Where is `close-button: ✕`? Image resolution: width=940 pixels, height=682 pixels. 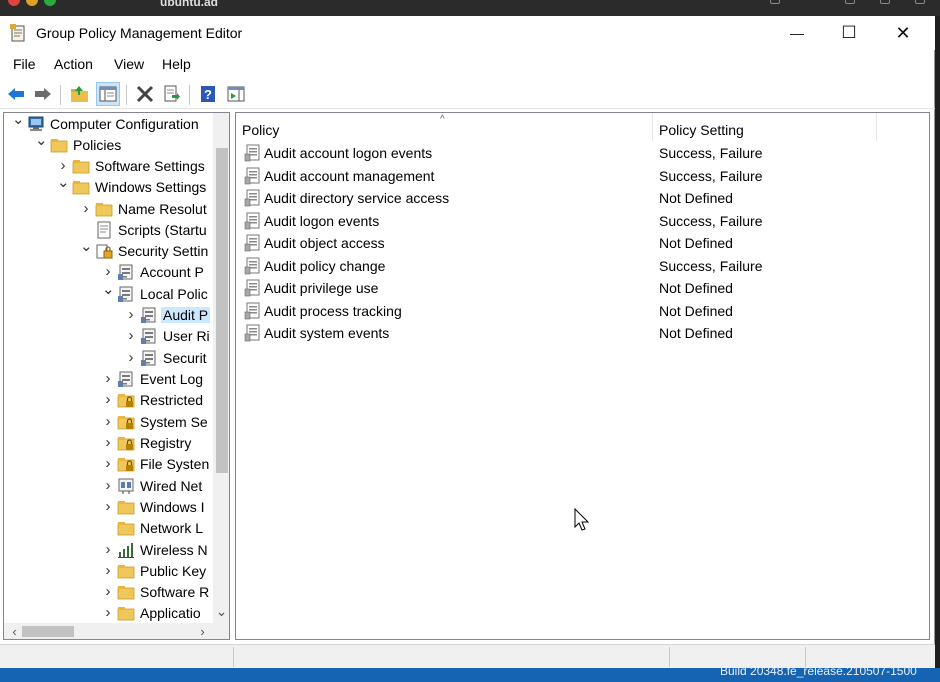
close-button: ✕ is located at coordinates (903, 33).